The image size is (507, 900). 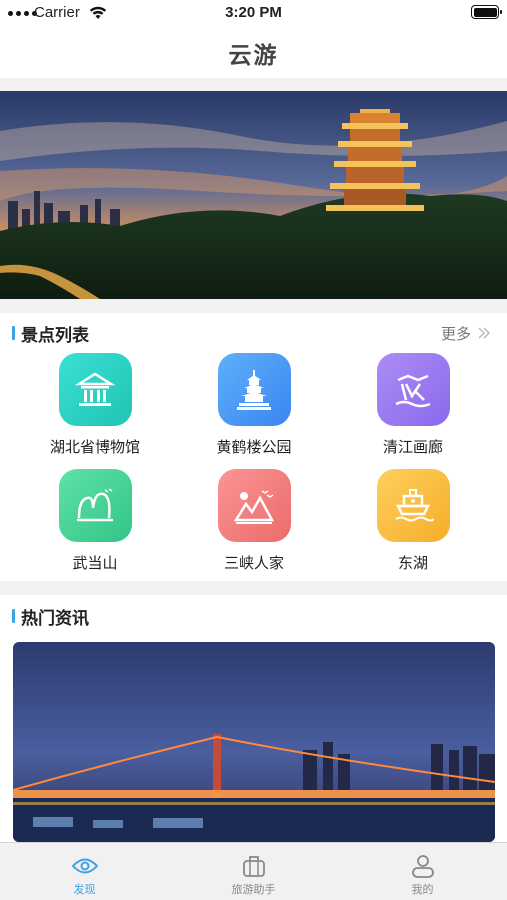 I want to click on news-header: 热门资讯, so click(x=50, y=616).